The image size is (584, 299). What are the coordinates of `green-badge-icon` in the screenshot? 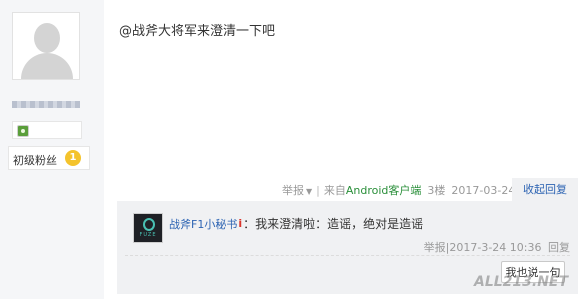 It's located at (23, 131).